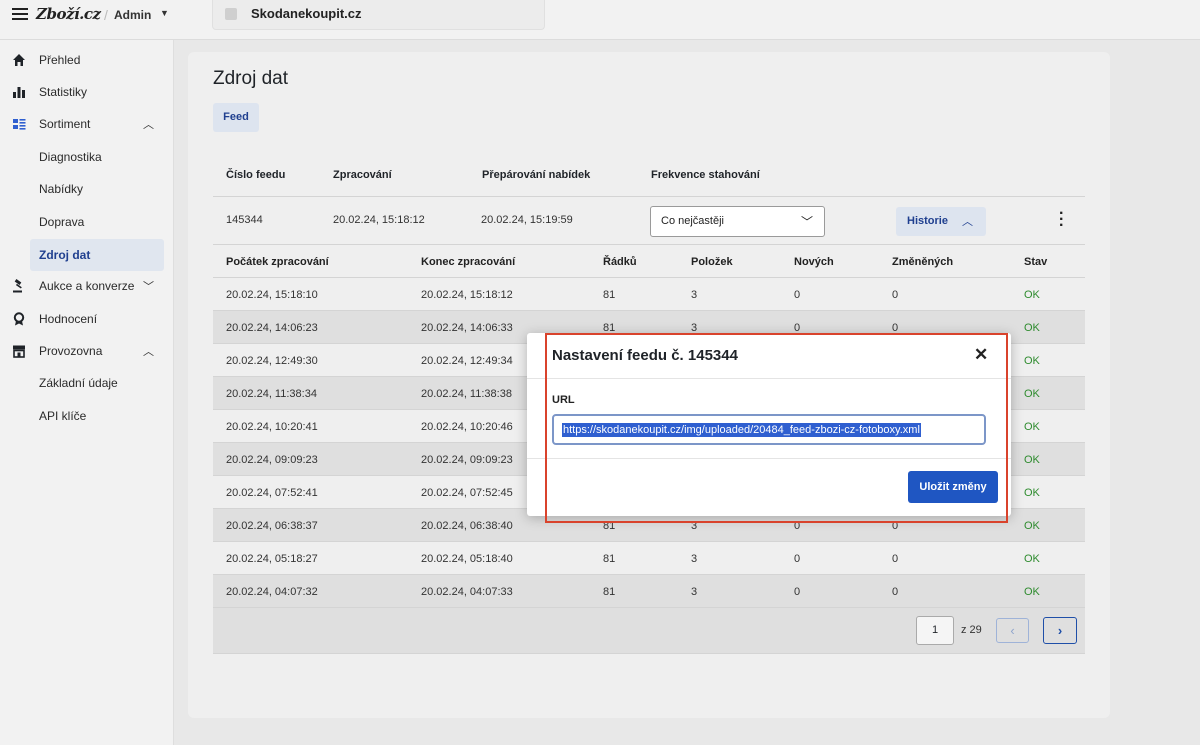 The height and width of the screenshot is (745, 1200). I want to click on start-time-cell: 20.02.24, 07:52:41, so click(272, 493).